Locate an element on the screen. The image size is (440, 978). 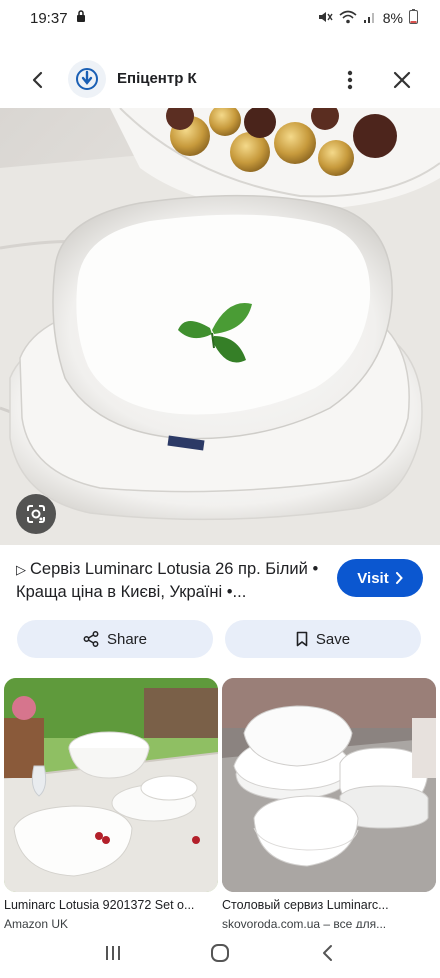
back-button is located at coordinates (38, 80).